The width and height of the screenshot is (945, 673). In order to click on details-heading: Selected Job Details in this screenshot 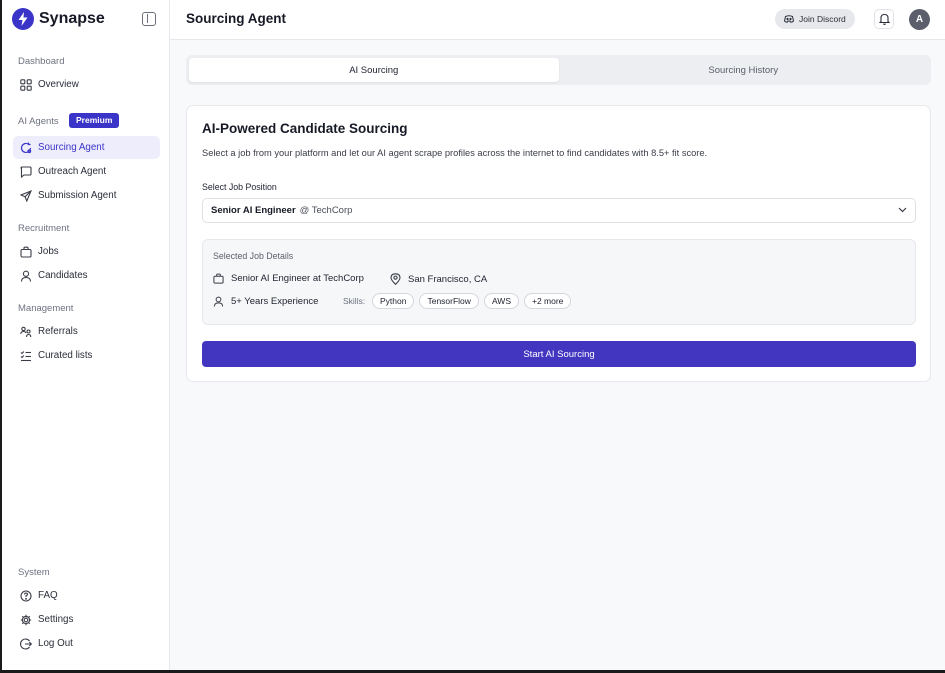, I will do `click(253, 256)`.